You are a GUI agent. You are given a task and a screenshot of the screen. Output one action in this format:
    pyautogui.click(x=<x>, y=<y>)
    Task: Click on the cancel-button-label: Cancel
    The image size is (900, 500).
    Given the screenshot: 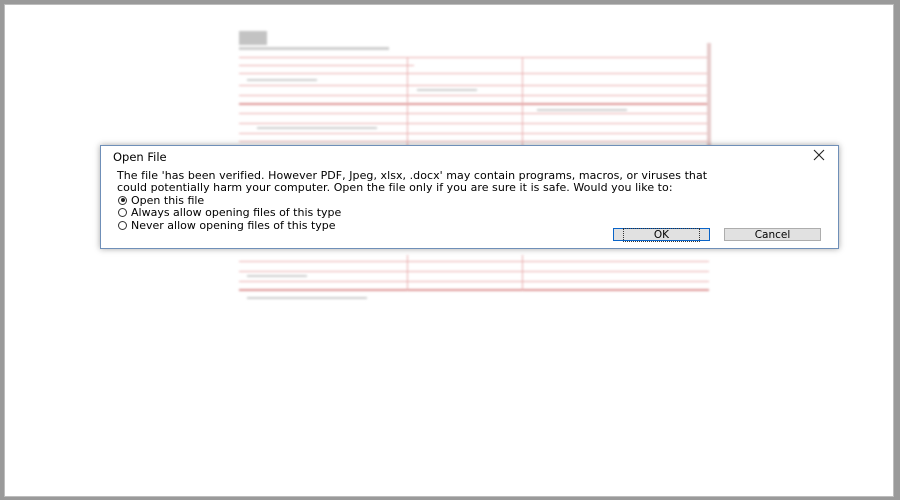 What is the action you would take?
    pyautogui.click(x=772, y=234)
    